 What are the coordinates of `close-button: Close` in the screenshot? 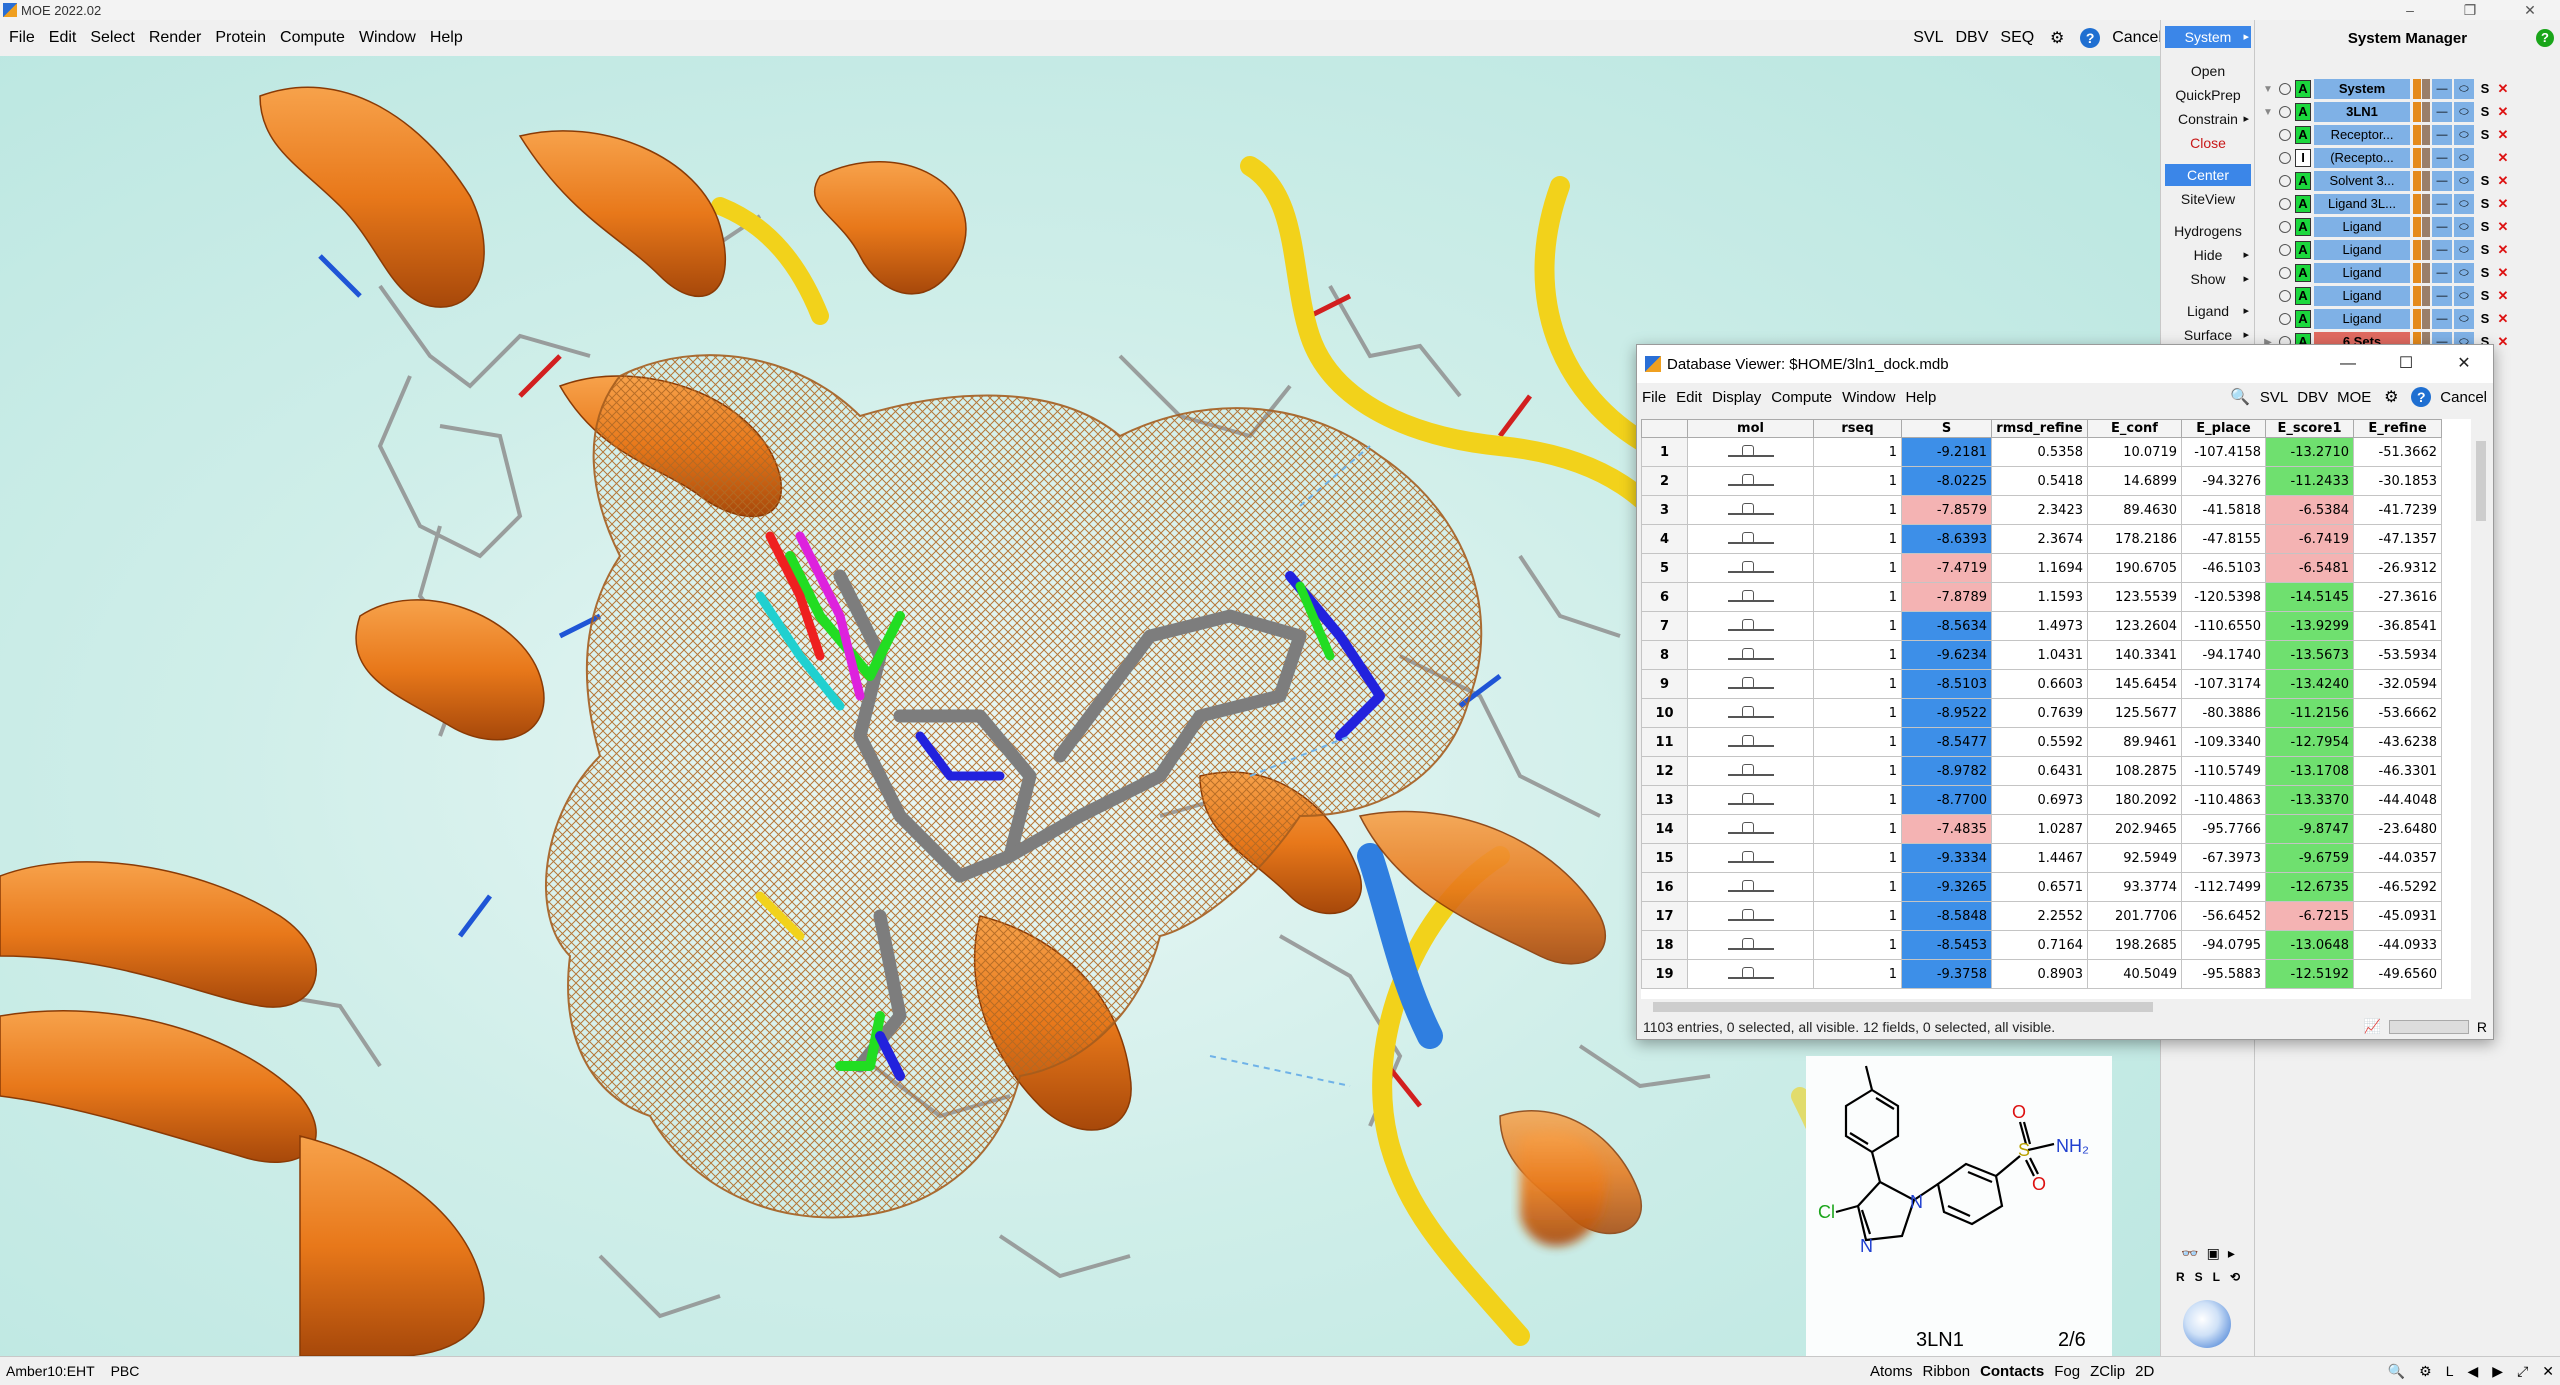 It's located at (2208, 143).